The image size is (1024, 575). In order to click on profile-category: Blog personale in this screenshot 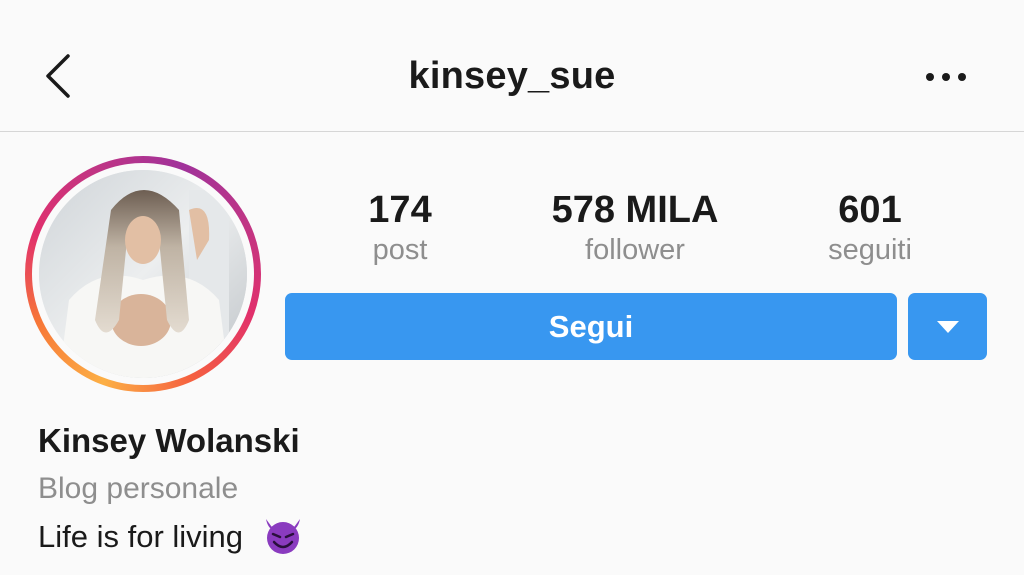, I will do `click(138, 488)`.